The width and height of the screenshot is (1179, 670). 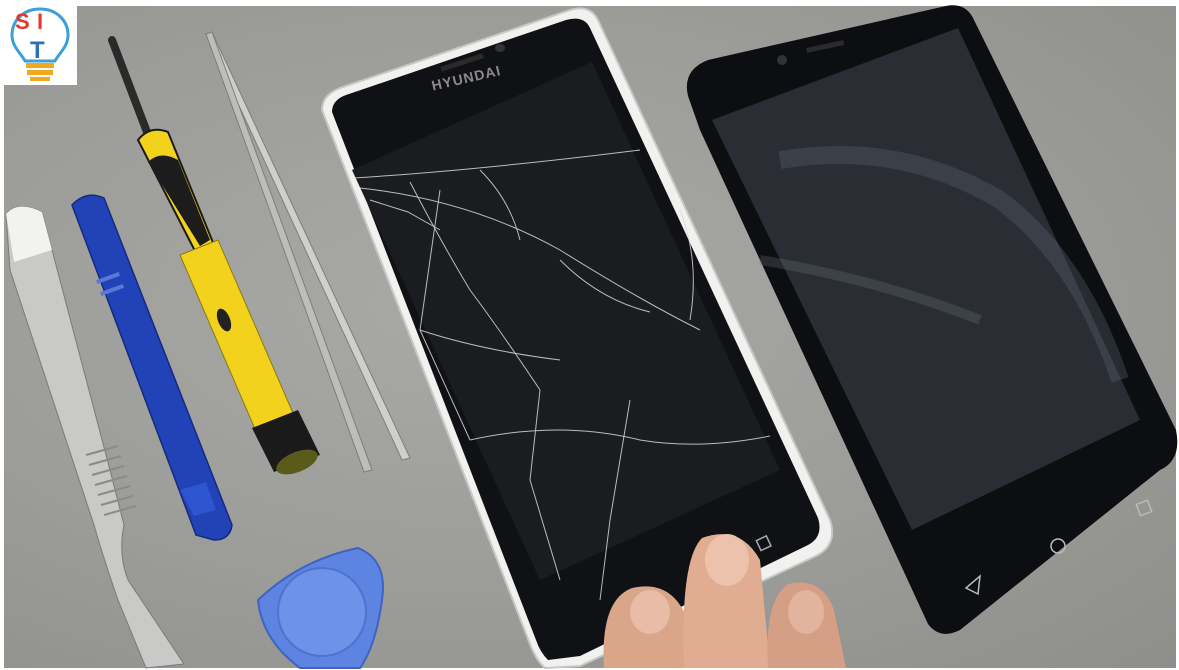 I want to click on logo-letter-t: T, so click(x=37, y=50).